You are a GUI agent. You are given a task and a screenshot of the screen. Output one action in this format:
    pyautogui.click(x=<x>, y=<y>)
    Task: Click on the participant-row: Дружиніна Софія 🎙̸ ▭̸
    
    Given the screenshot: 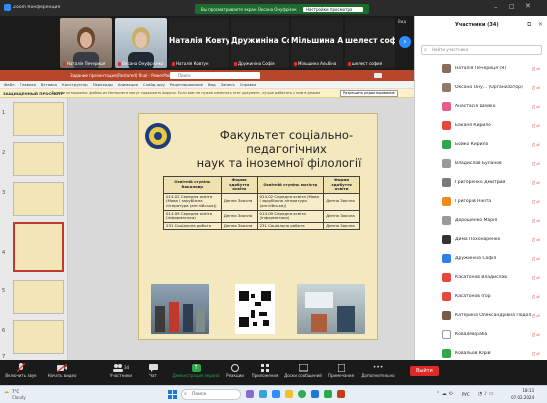 What is the action you would take?
    pyautogui.click(x=481, y=258)
    